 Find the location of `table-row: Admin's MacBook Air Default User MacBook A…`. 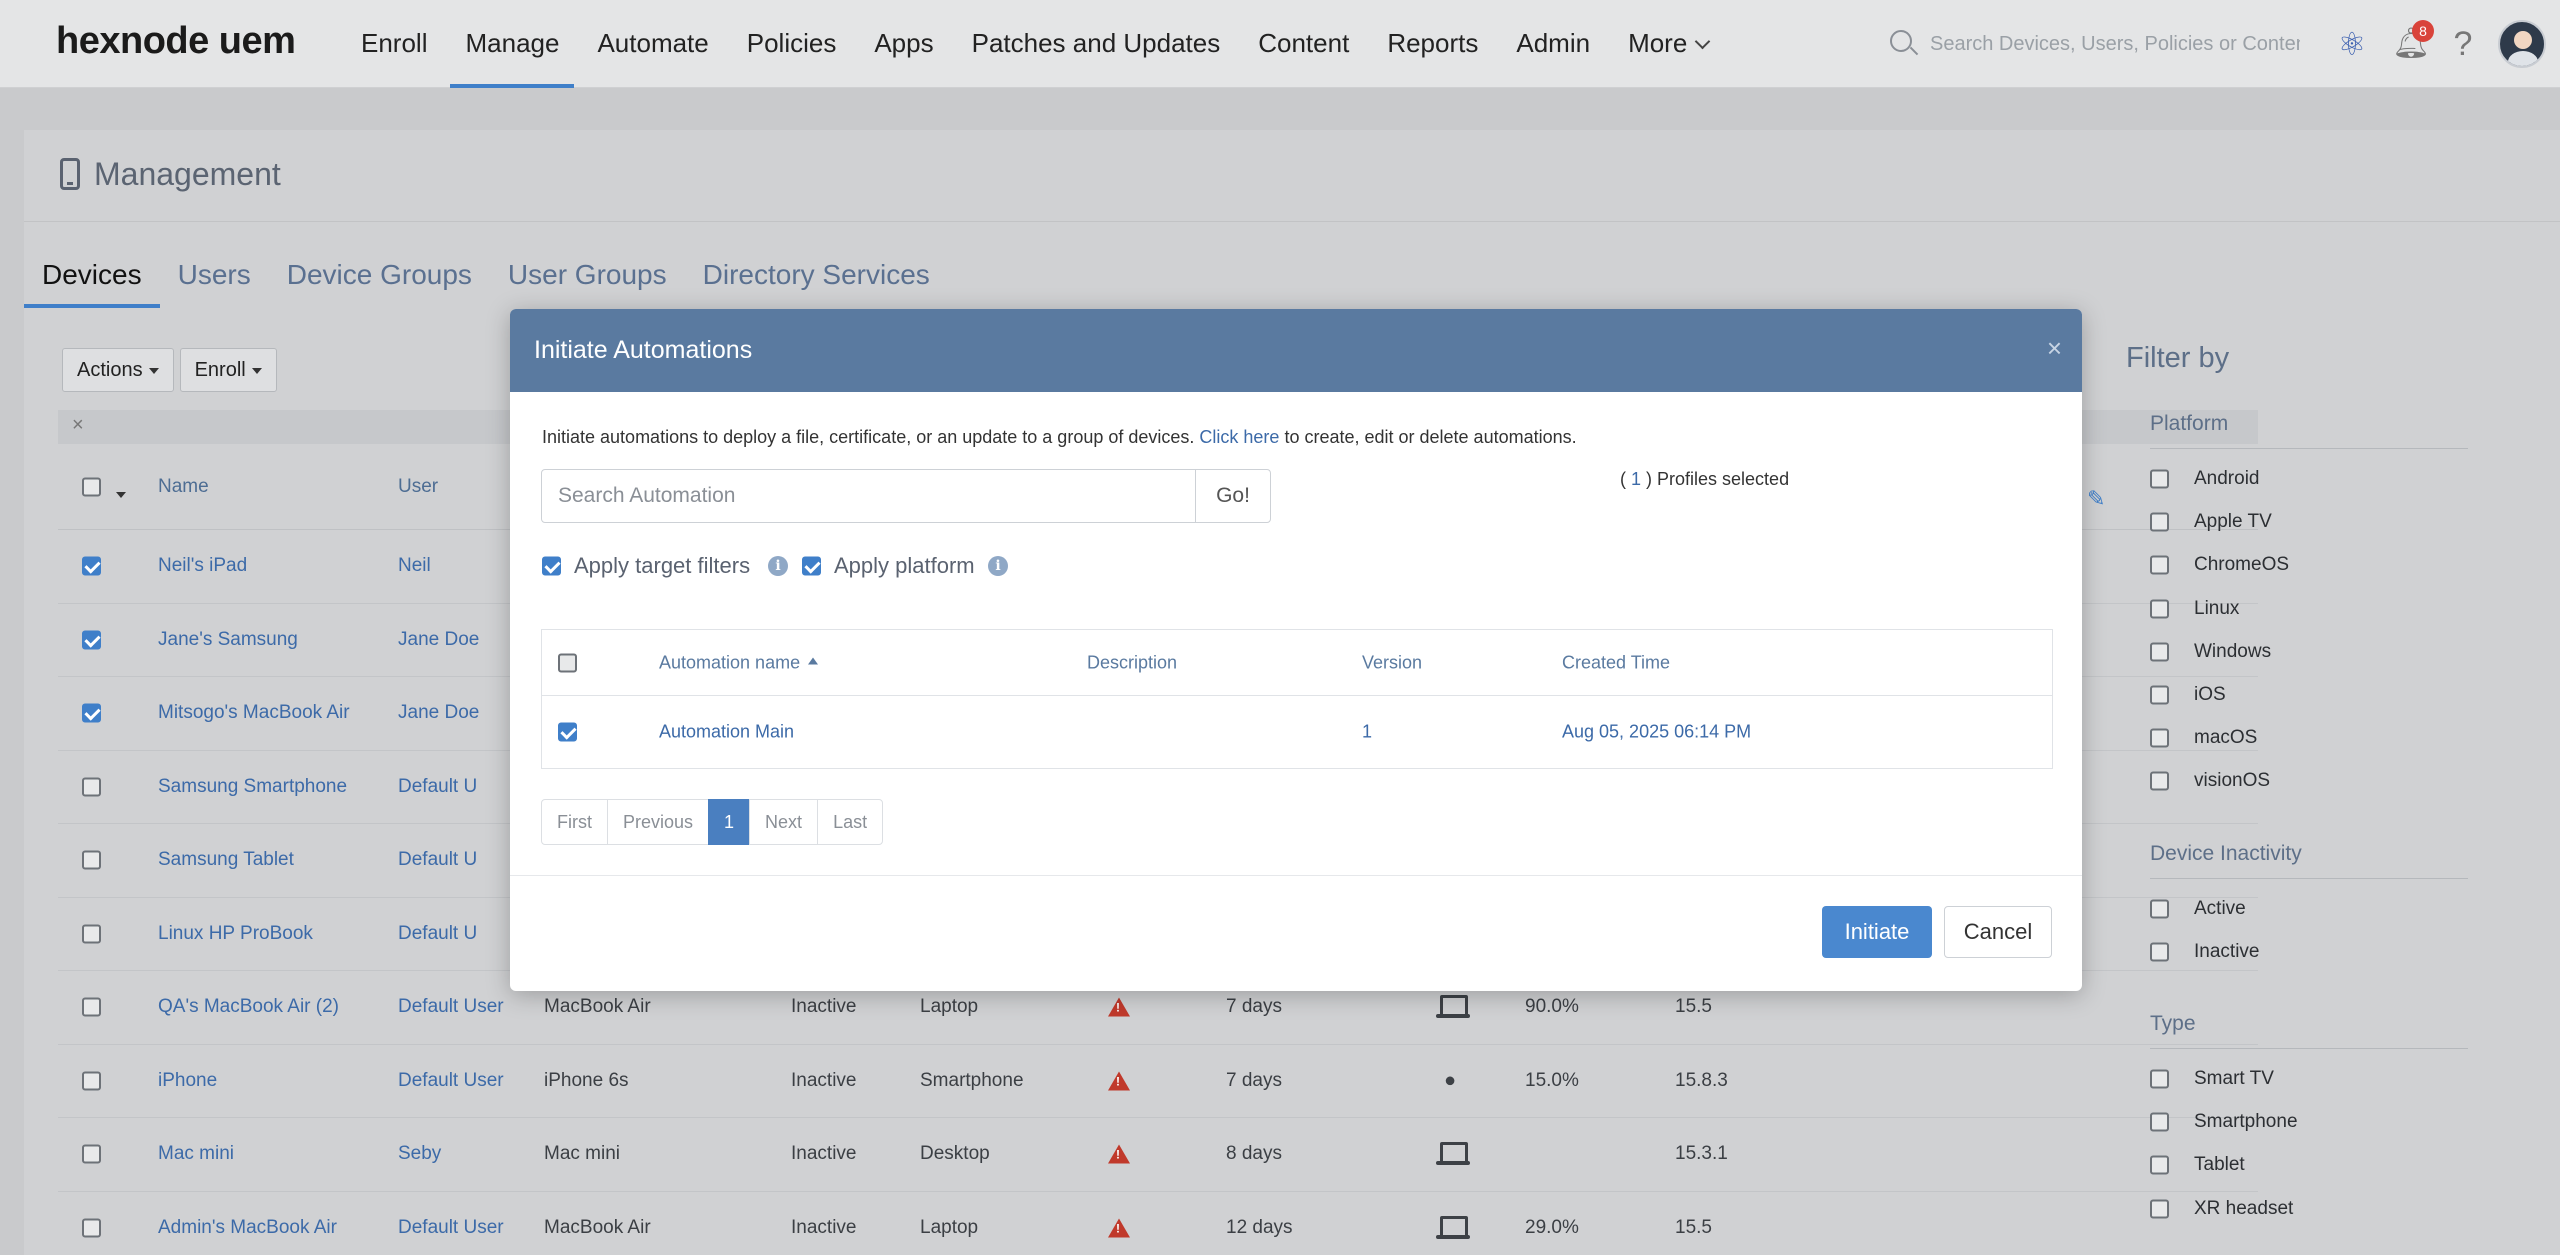

table-row: Admin's MacBook Air Default User MacBook A… is located at coordinates (1158, 1223).